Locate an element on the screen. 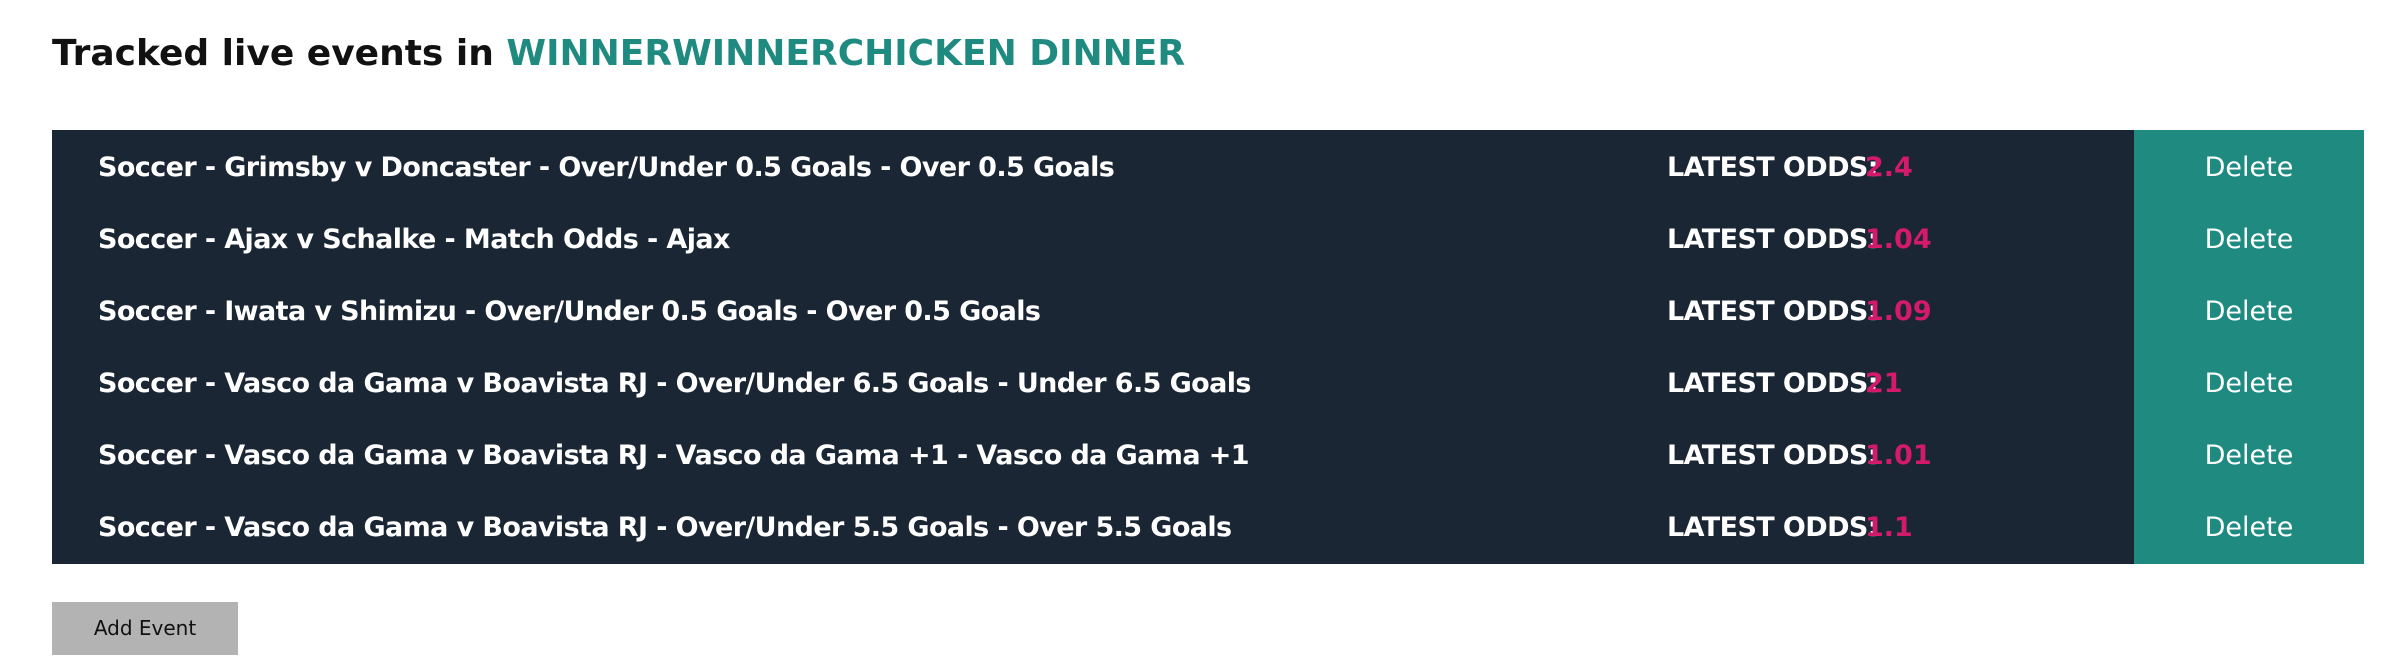 Image resolution: width=2406 pixels, height=668 pixels. odds-value: 1.09 is located at coordinates (1898, 311).